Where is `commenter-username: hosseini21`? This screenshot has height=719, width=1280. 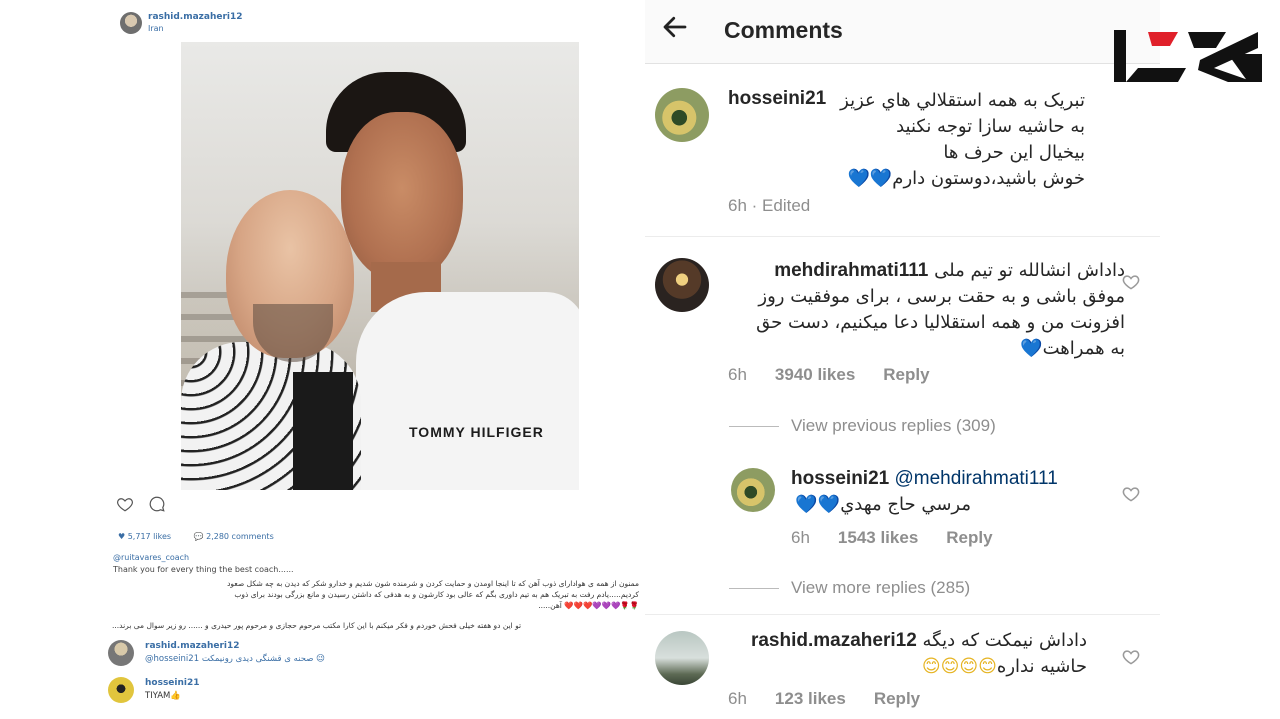 commenter-username: hosseini21 is located at coordinates (172, 683).